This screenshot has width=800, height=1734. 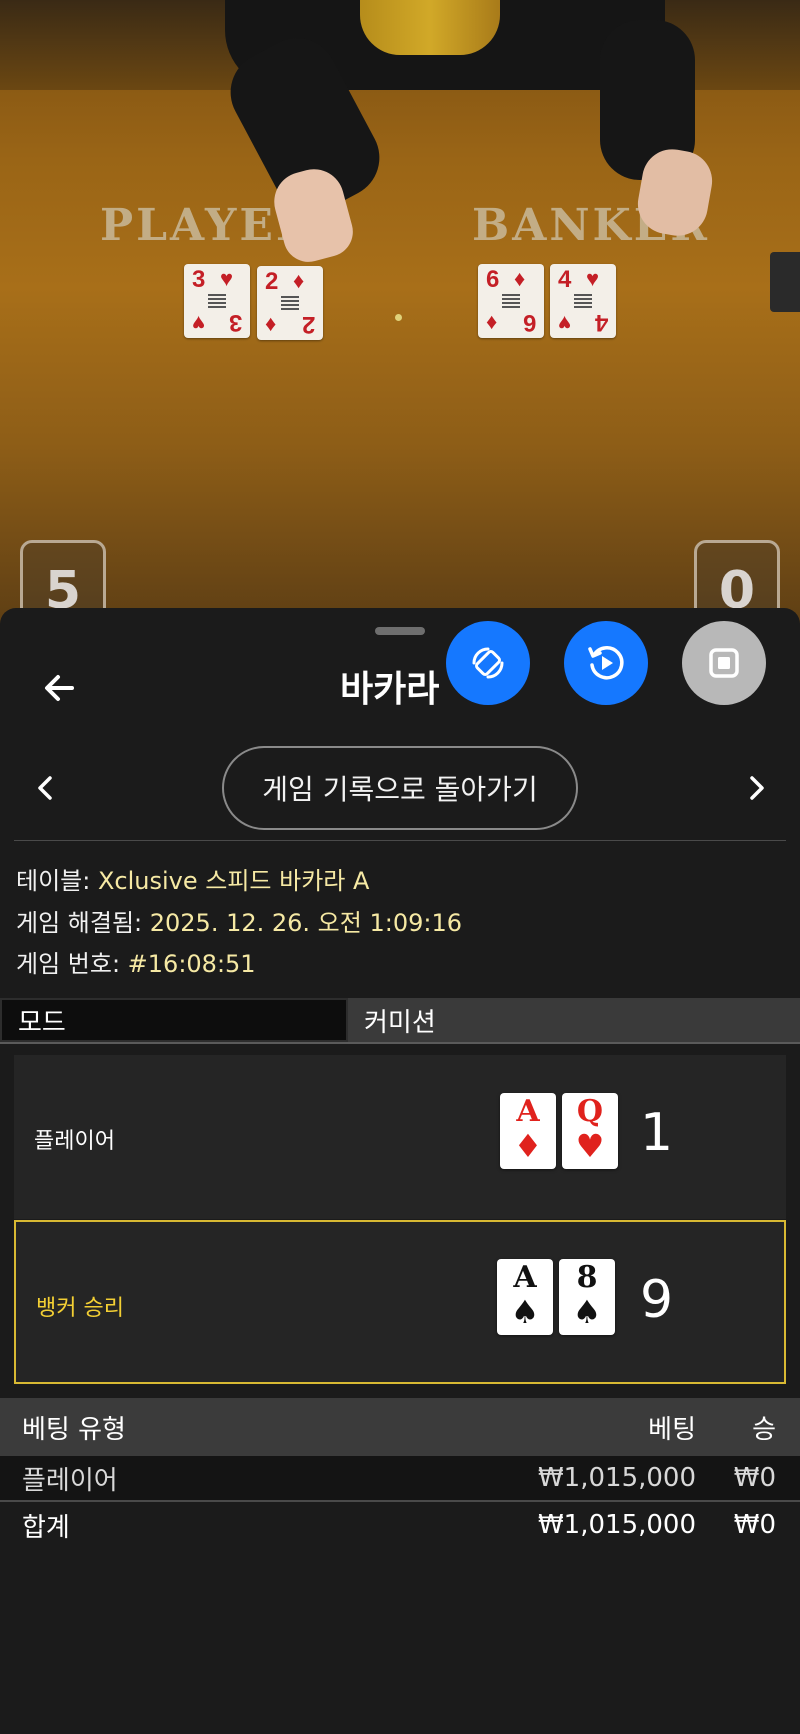 I want to click on player-card-1: A ♦, so click(x=528, y=1131).